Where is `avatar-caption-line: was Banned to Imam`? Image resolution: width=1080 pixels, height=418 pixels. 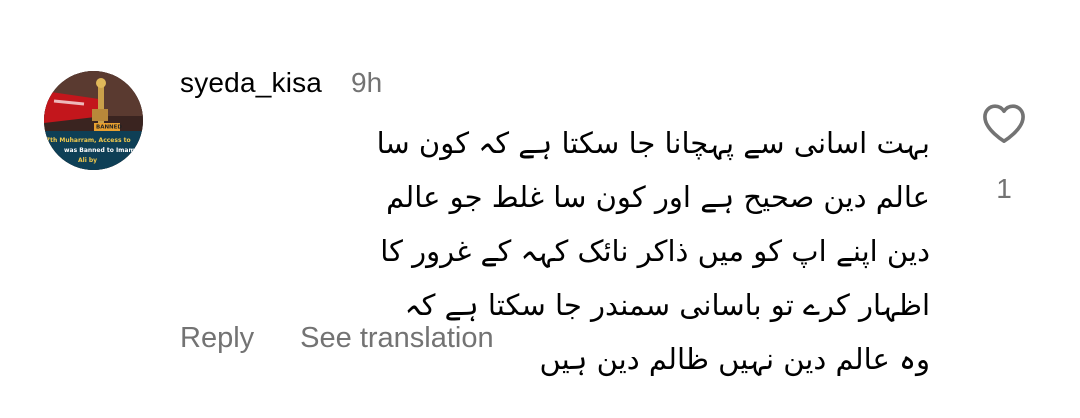
avatar-caption-line: was Banned to Imam is located at coordinates (99, 150).